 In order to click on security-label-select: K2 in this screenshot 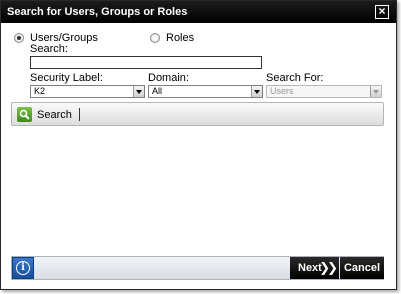, I will do `click(87, 91)`.